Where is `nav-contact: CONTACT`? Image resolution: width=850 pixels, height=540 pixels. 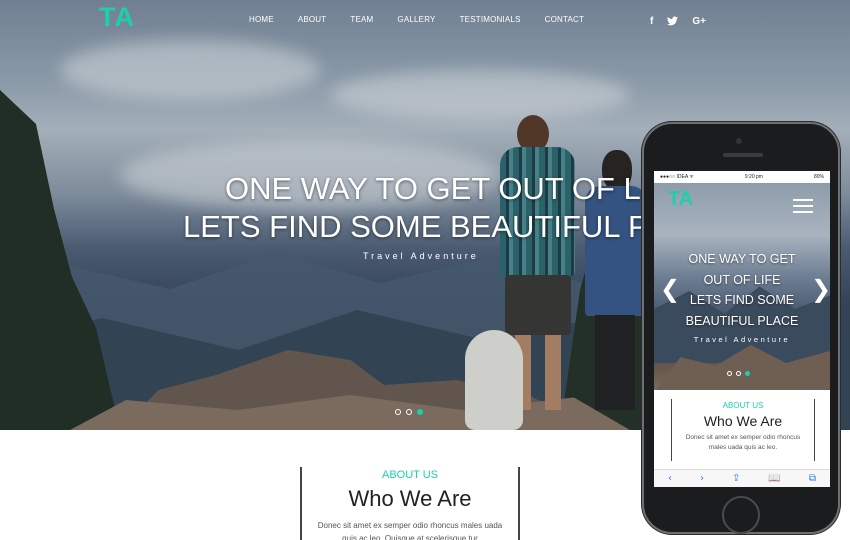 nav-contact: CONTACT is located at coordinates (564, 19).